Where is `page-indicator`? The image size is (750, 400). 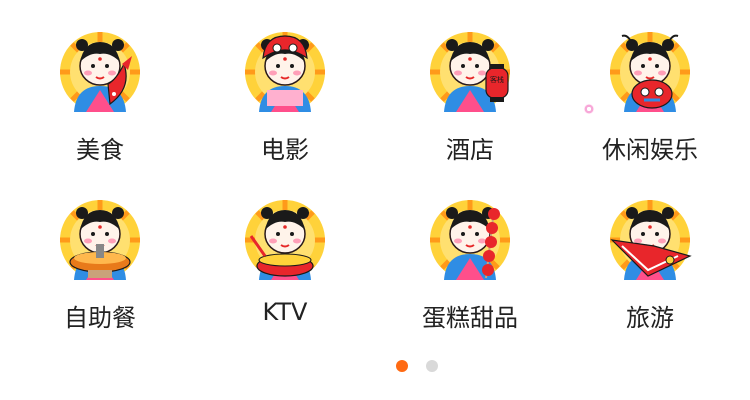
page-indicator is located at coordinates (375, 367).